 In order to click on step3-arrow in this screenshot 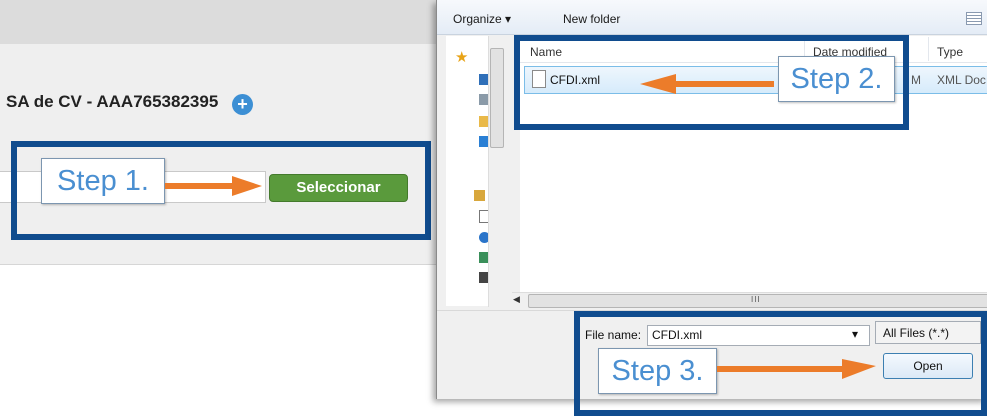, I will do `click(796, 369)`.